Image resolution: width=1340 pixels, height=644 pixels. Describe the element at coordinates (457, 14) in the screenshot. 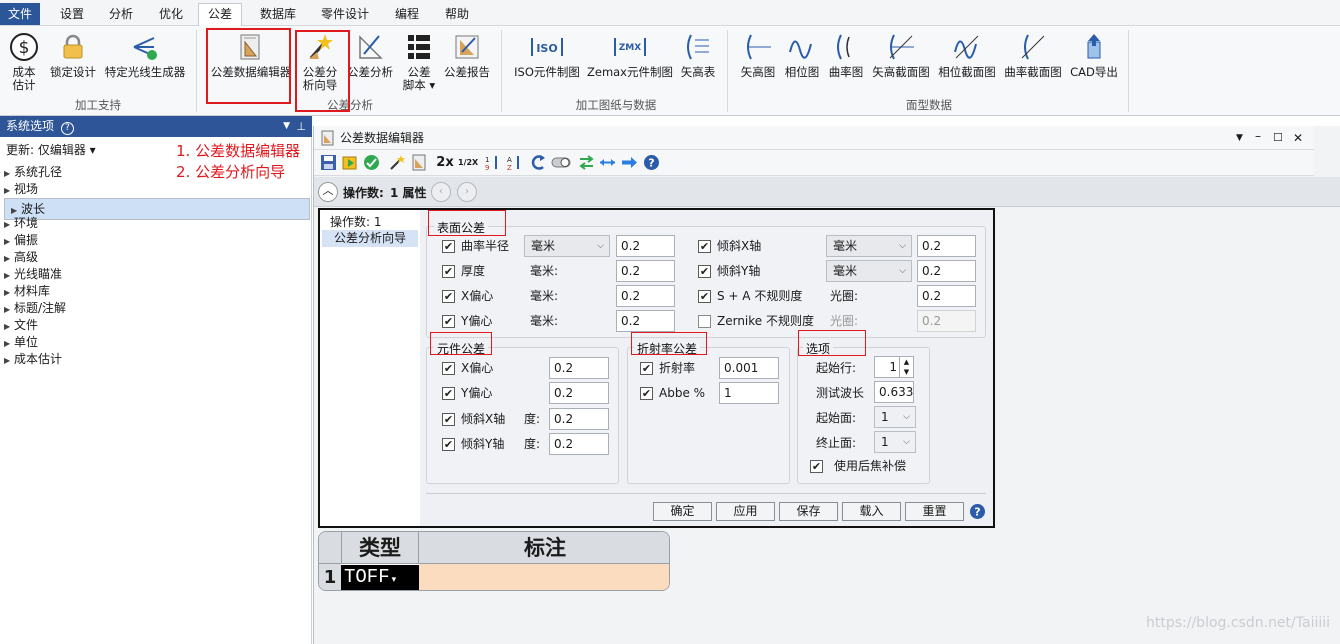

I see `menu-help: 帮助` at that location.